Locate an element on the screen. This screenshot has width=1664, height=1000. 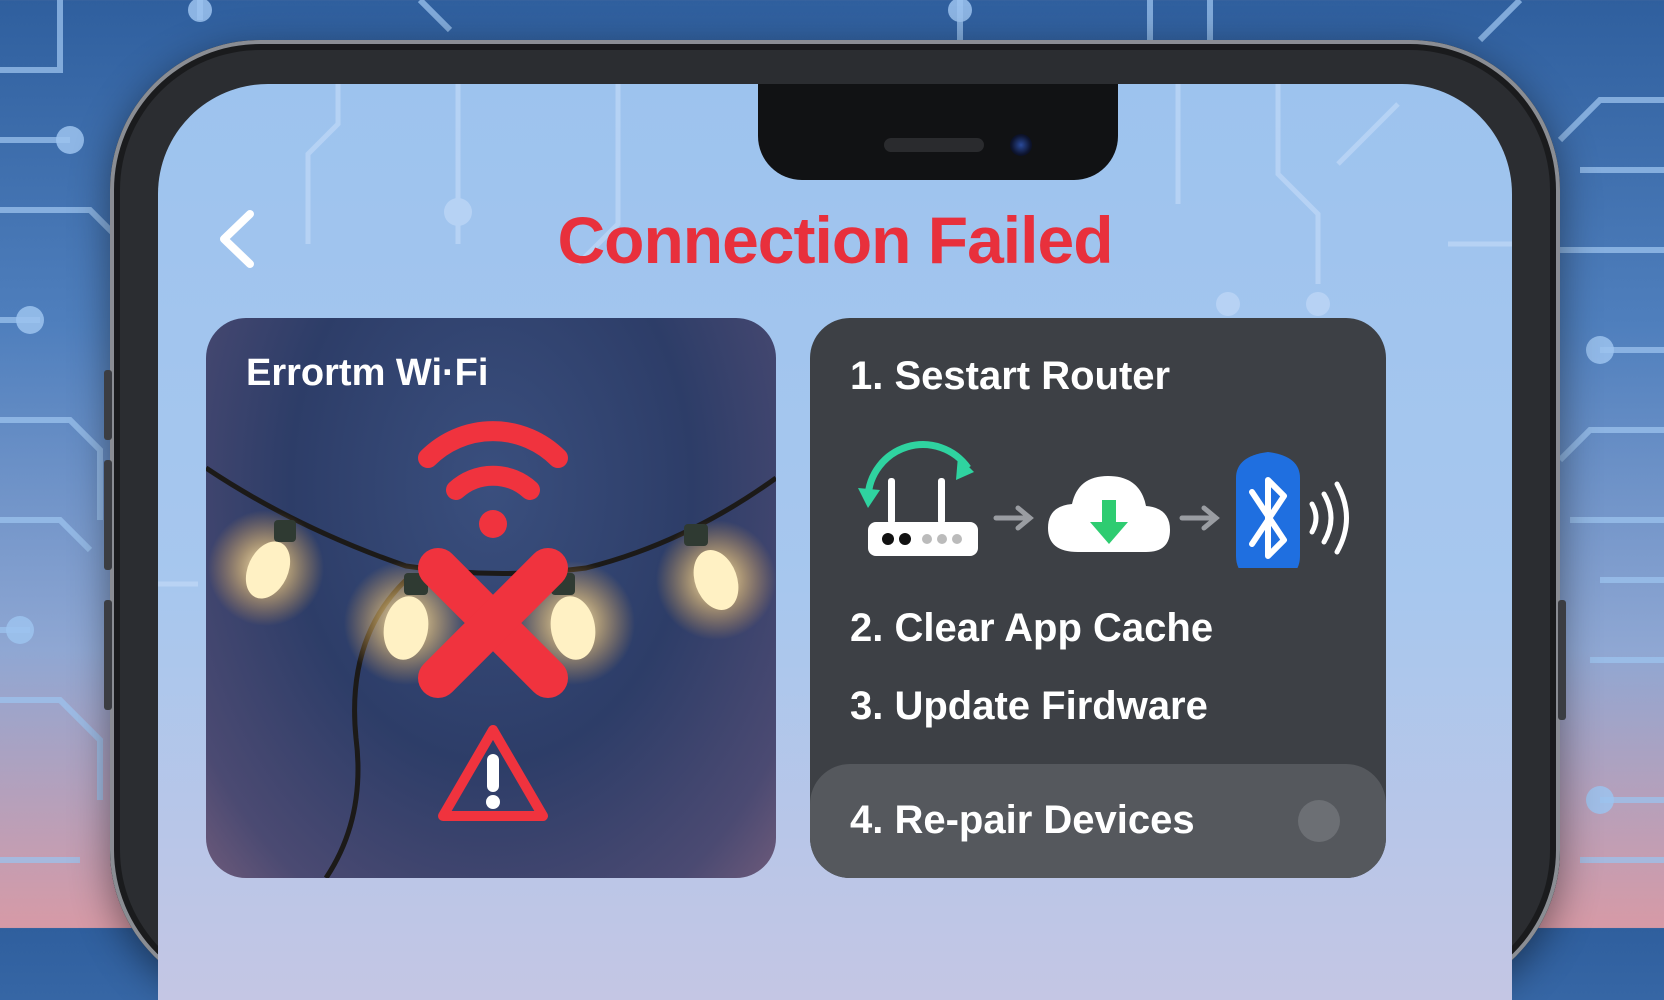
volume-down-button is located at coordinates (108, 515).